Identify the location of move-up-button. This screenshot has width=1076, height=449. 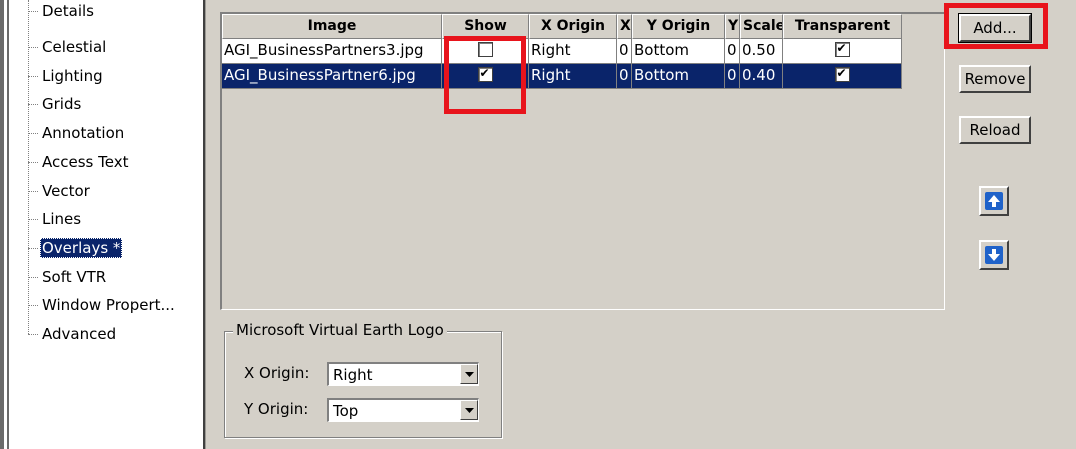
(994, 201).